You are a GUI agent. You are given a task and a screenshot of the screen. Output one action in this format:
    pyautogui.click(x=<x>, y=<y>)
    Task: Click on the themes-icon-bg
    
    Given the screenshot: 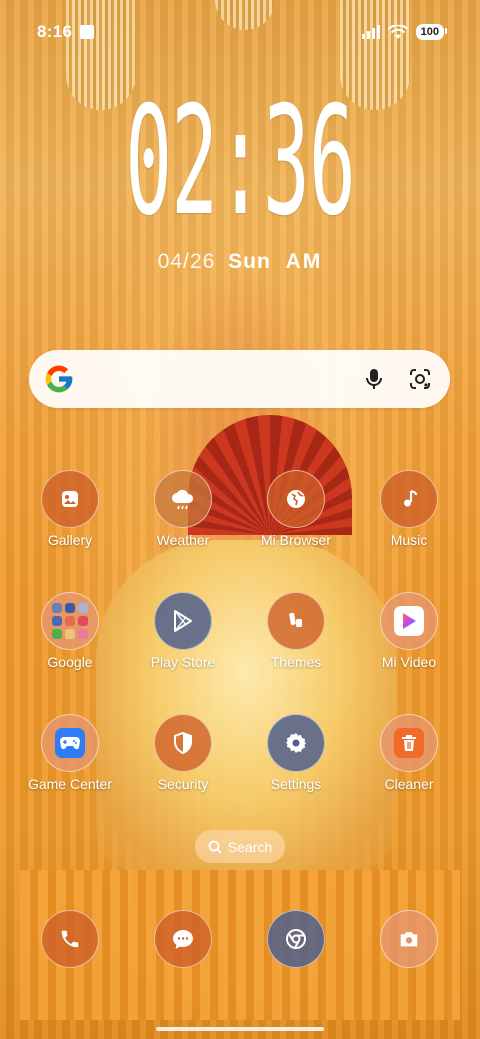 What is the action you would take?
    pyautogui.click(x=296, y=621)
    